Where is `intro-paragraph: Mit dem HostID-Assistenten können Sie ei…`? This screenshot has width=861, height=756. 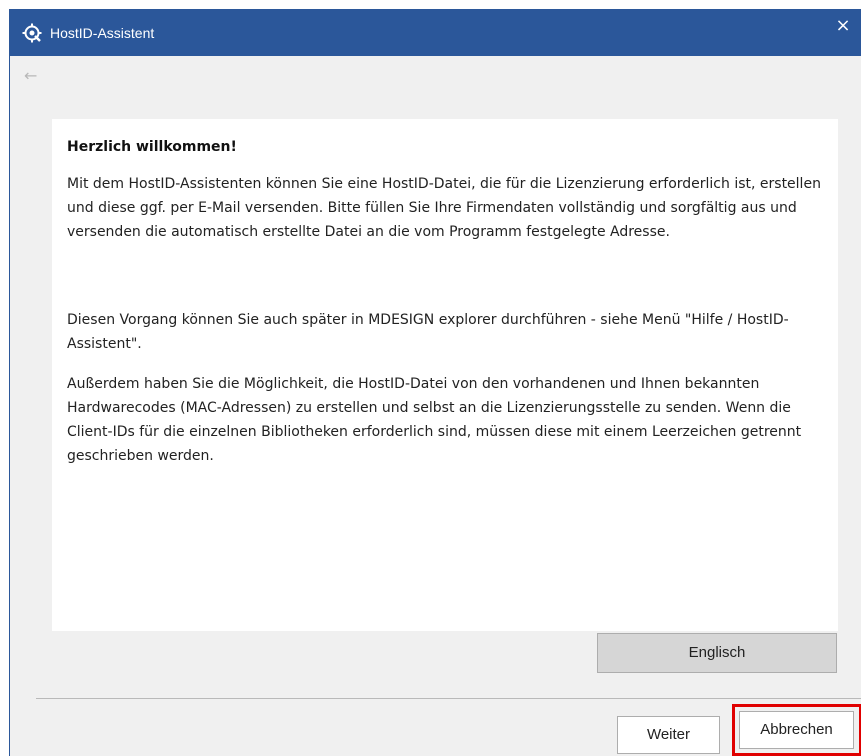 intro-paragraph: Mit dem HostID-Assistenten können Sie ei… is located at coordinates (444, 208).